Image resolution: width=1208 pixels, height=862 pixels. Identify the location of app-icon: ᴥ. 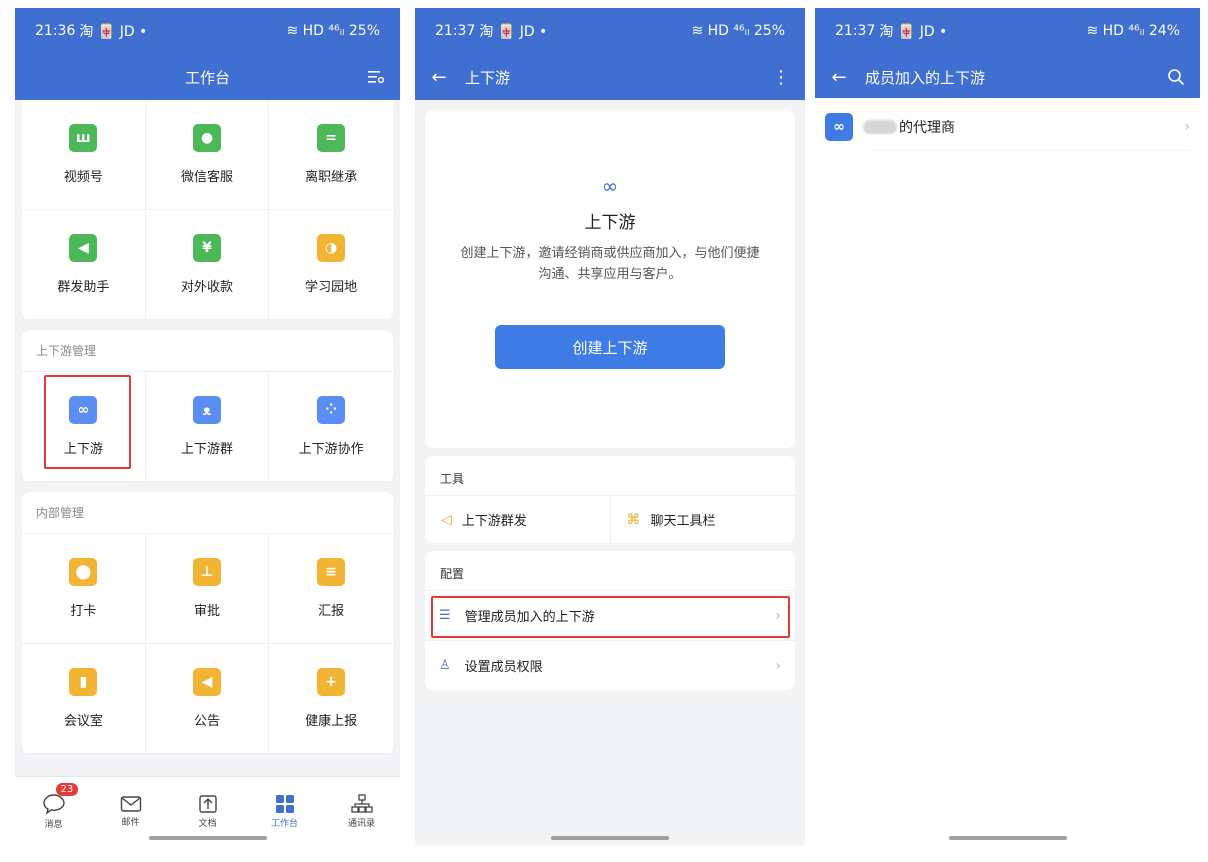
(206, 410).